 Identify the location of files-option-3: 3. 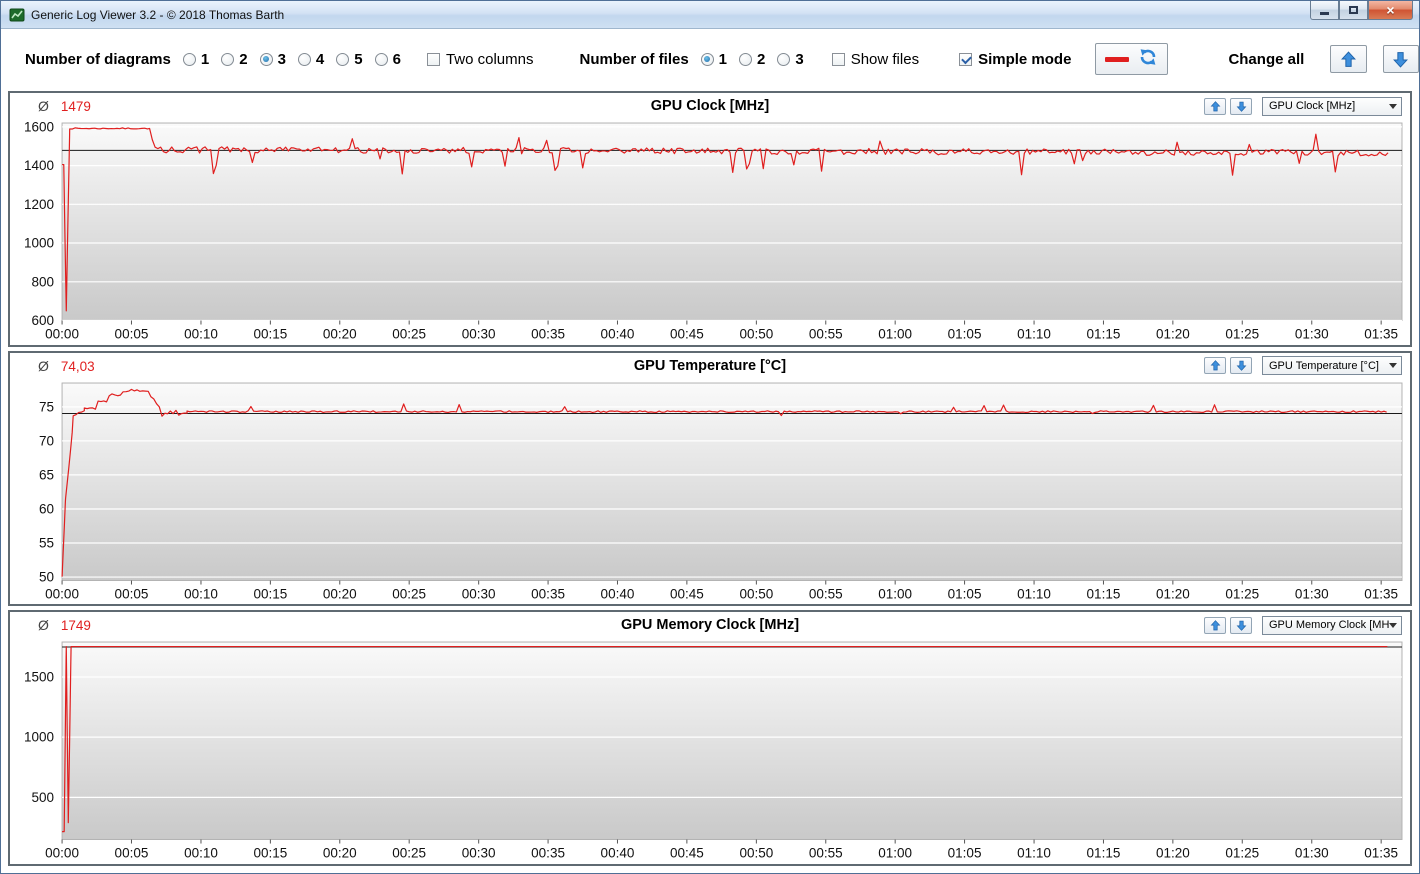
(790, 59).